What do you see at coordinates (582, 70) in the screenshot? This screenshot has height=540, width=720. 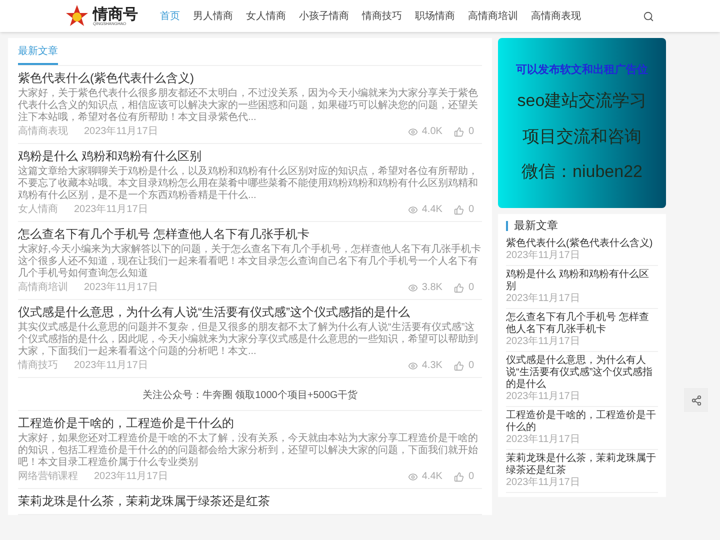 I see `ad-text: 可以发布软文和出租广告位` at bounding box center [582, 70].